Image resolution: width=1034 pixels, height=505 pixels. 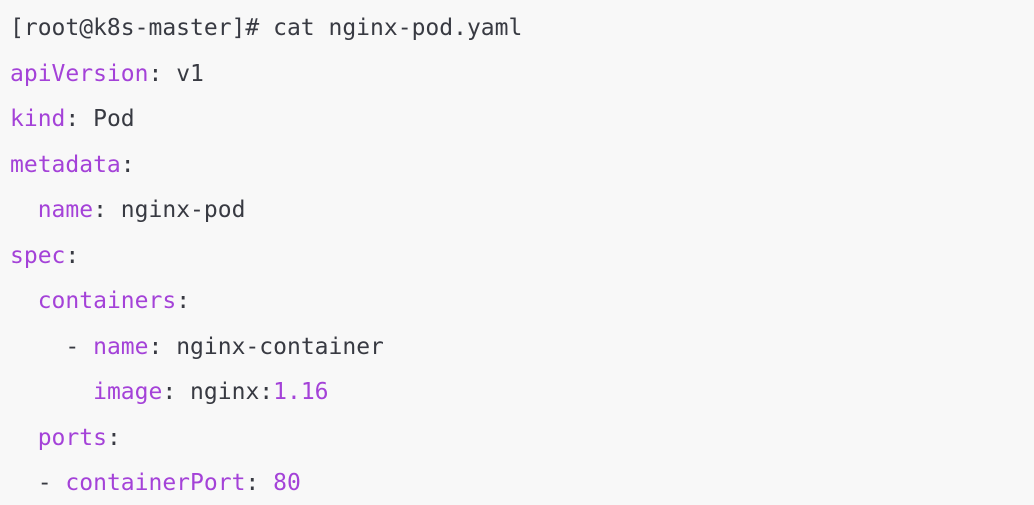 I want to click on yaml-line: spec:, so click(x=45, y=255).